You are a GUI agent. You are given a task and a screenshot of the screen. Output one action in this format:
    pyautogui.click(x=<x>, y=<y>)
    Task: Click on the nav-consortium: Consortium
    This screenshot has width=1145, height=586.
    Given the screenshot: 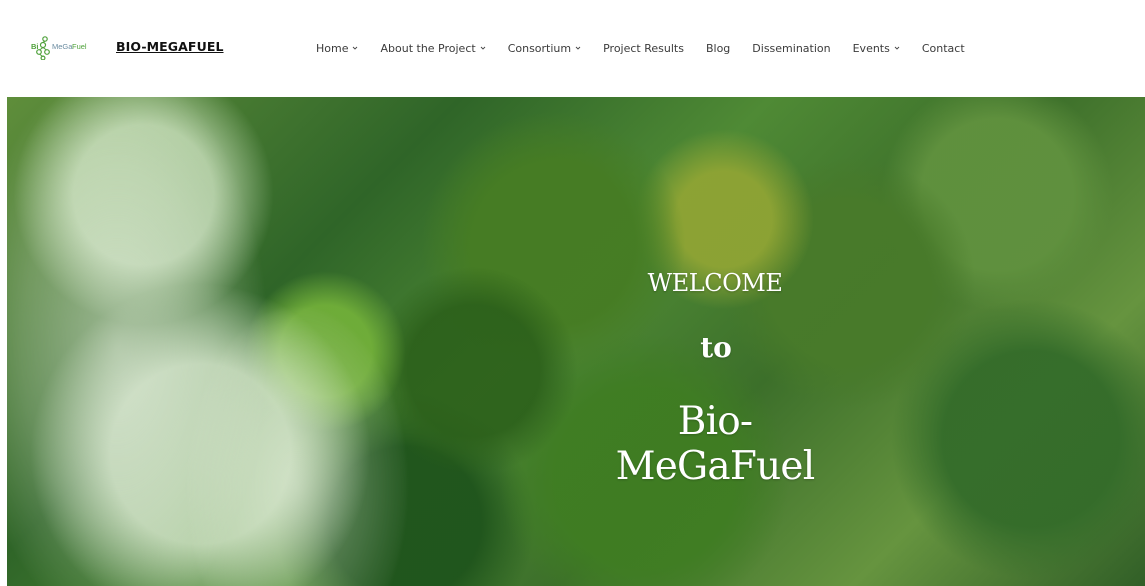 What is the action you would take?
    pyautogui.click(x=544, y=48)
    